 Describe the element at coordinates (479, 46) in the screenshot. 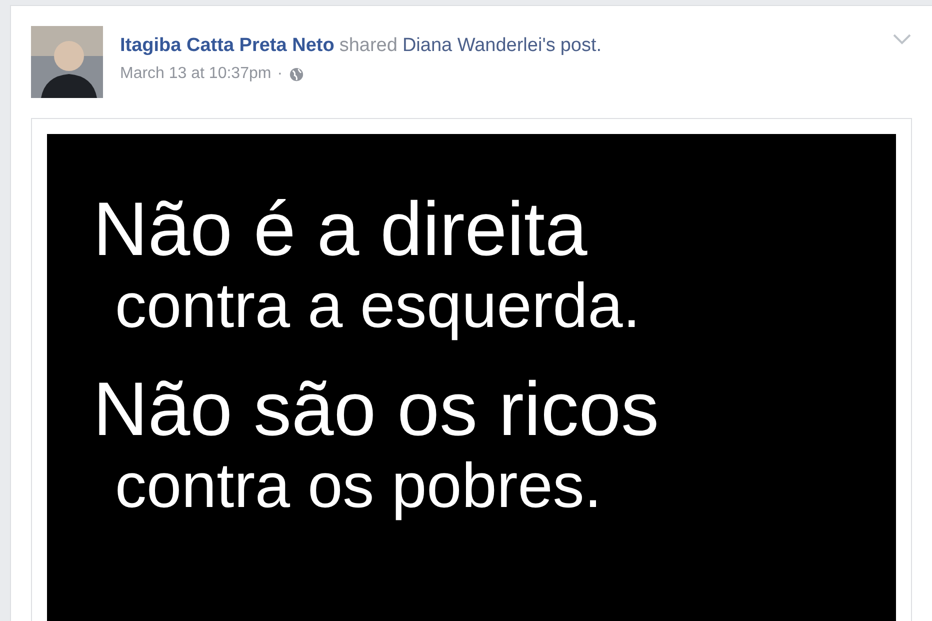

I see `source-link: Diana Wanderlei's` at that location.